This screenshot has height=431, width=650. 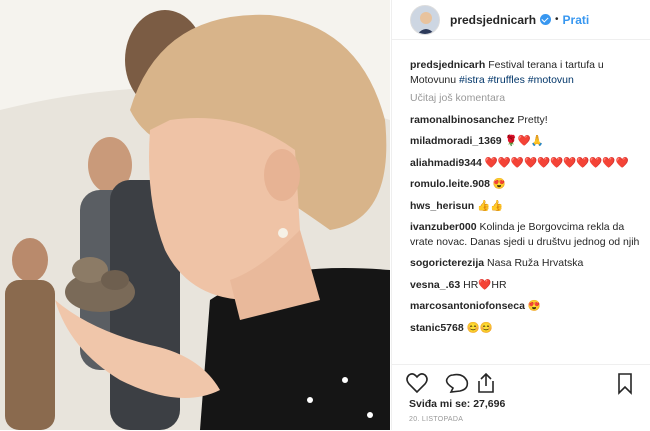 What do you see at coordinates (443, 227) in the screenshot?
I see `comment-username: ivanzuber000` at bounding box center [443, 227].